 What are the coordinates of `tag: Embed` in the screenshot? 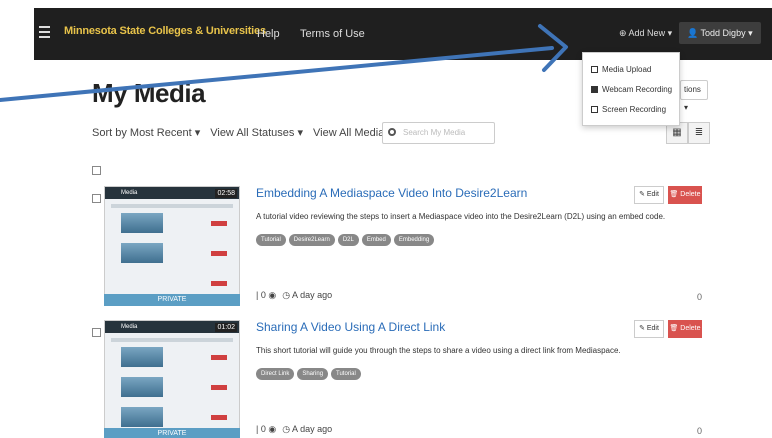 It's located at (376, 240).